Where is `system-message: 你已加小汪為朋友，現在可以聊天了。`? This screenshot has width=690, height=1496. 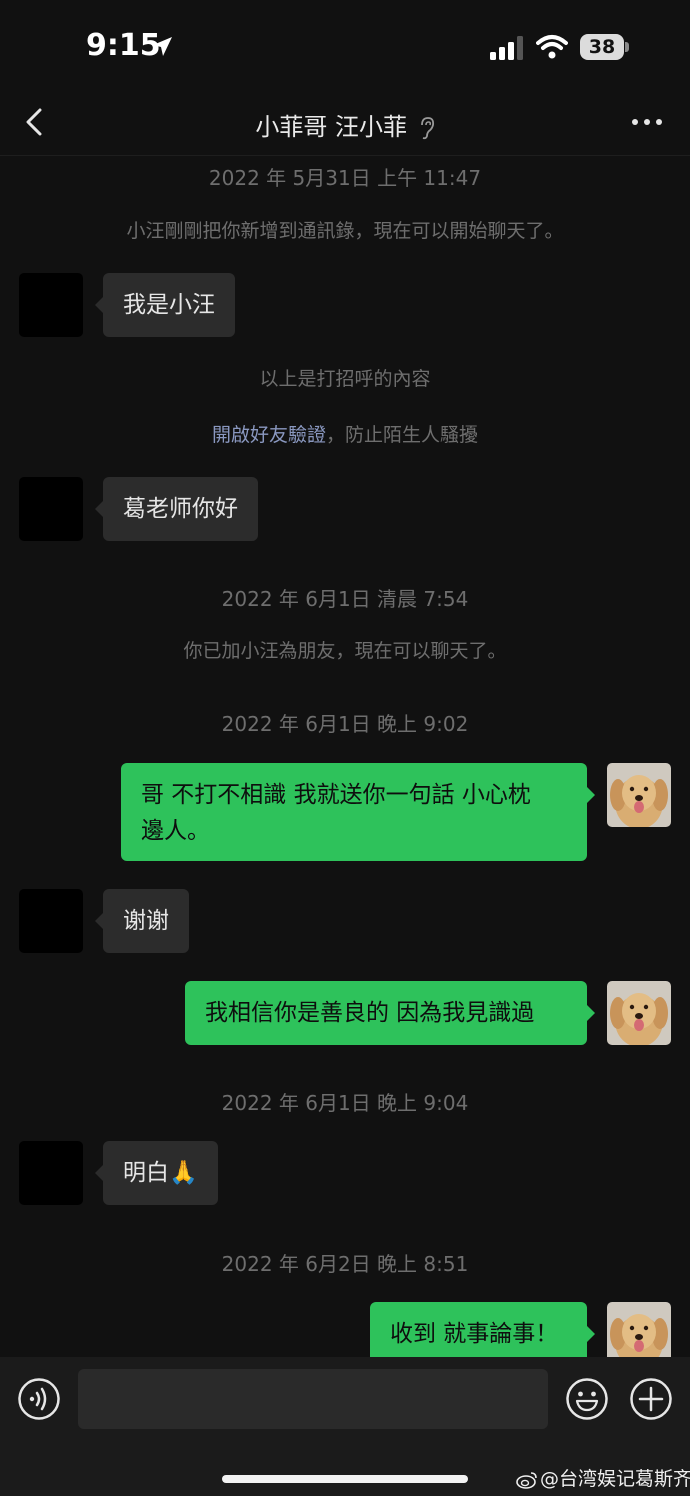
system-message: 你已加小汪為朋友，現在可以聊天了。 is located at coordinates (345, 651).